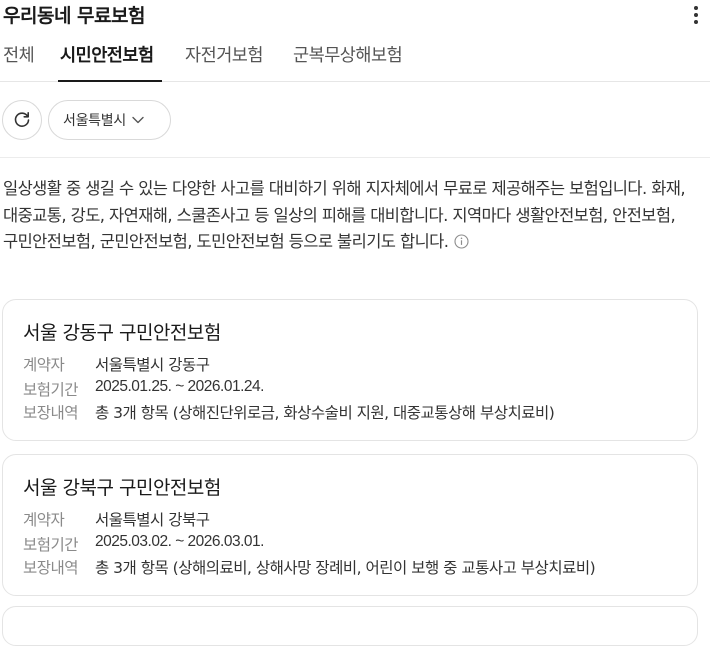 This screenshot has height=646, width=710. What do you see at coordinates (122, 333) in the screenshot?
I see `card-title: 서울 강동구 구민안전보험` at bounding box center [122, 333].